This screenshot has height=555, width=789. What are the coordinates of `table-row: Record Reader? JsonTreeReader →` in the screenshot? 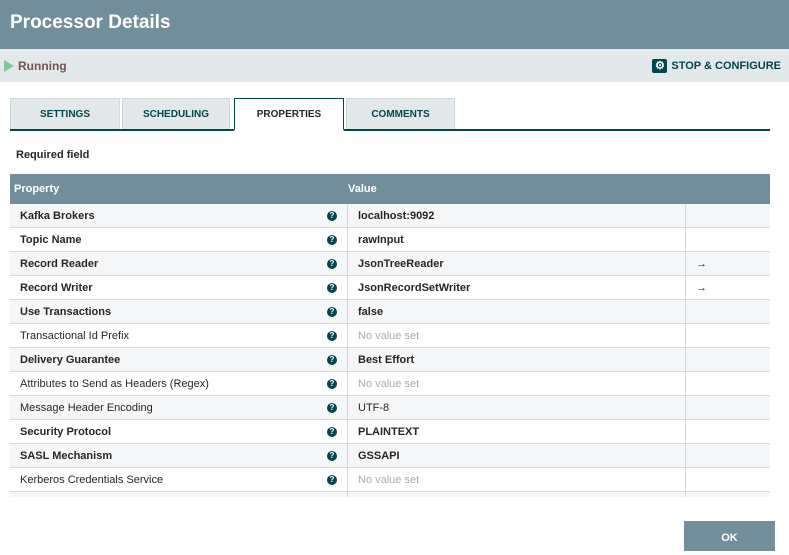 It's located at (390, 264).